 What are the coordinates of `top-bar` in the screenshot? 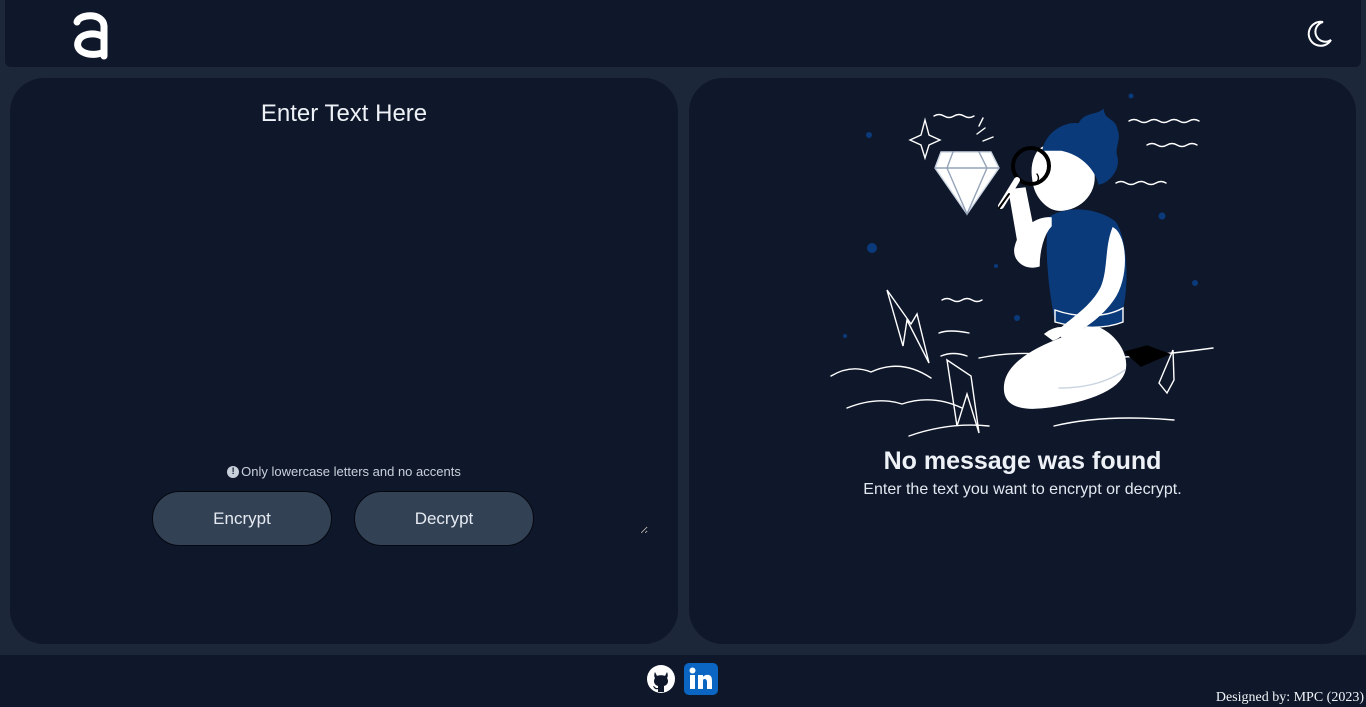 It's located at (683, 33).